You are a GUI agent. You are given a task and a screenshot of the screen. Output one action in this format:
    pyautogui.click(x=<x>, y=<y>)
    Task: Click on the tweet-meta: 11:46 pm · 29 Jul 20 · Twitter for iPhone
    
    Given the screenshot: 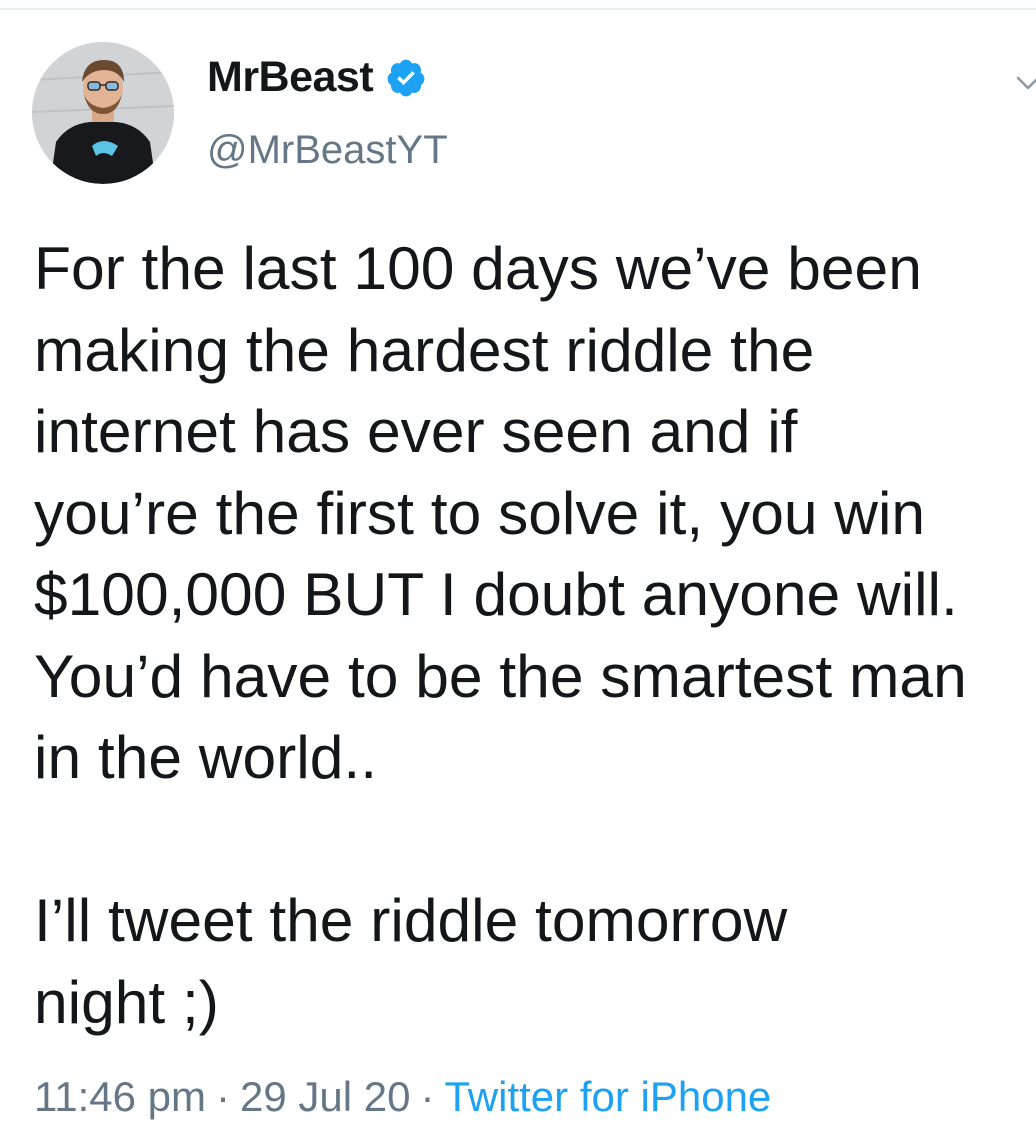 What is the action you would take?
    pyautogui.click(x=402, y=1097)
    